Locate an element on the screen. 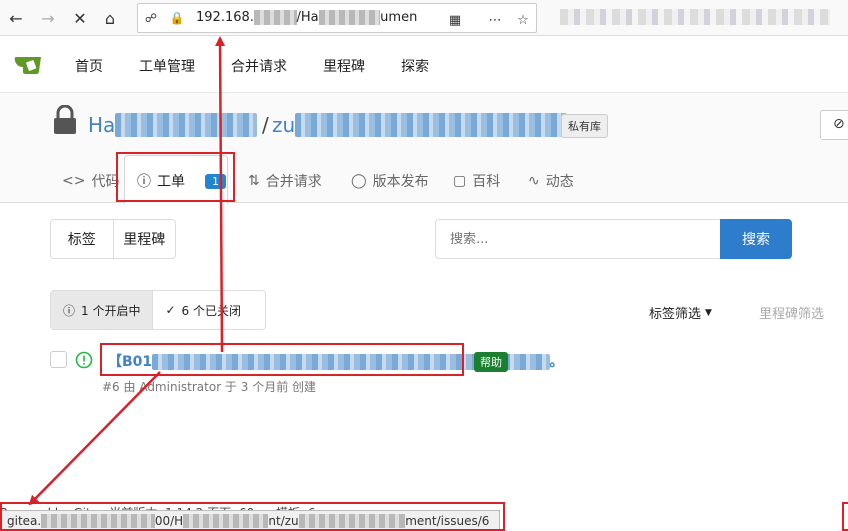 This screenshot has height=531, width=848. label-milestone-buttons: 标签 里程碑 is located at coordinates (113, 239).